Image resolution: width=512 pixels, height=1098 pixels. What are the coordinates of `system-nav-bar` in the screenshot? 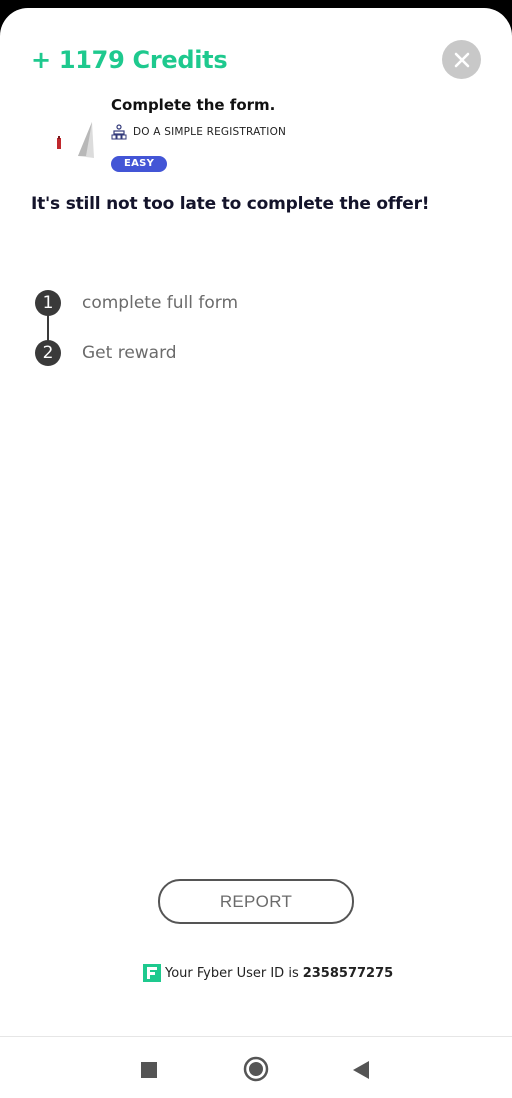 It's located at (256, 1067).